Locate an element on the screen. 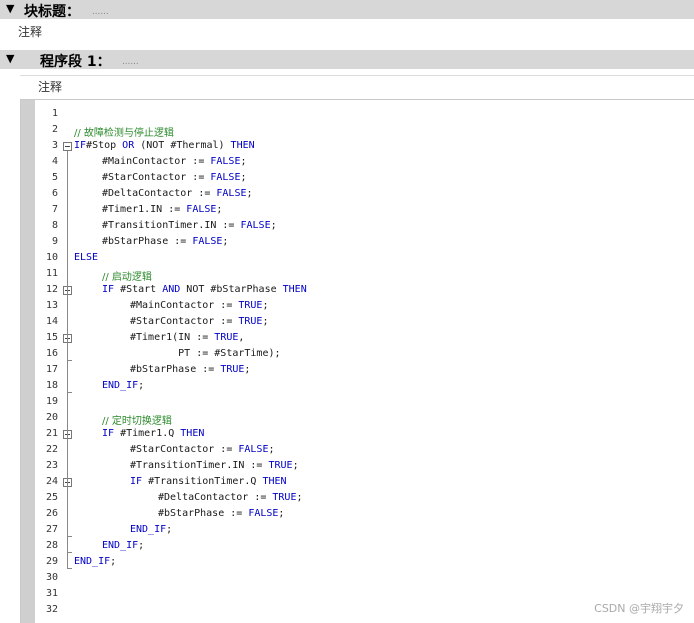 This screenshot has width=694, height=623. code-line: 5 #StarContactor := FALSE; is located at coordinates (357, 178).